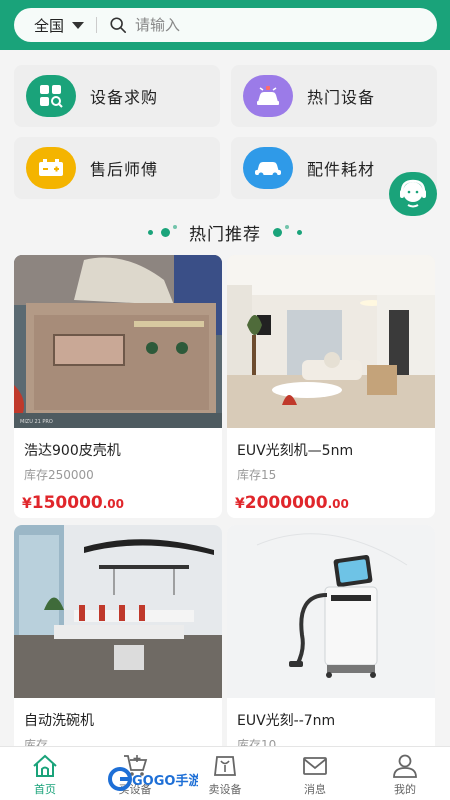 The image size is (450, 800). I want to click on bottom-nav: 首页 买设备 卖设备 消息 我的, so click(225, 773).